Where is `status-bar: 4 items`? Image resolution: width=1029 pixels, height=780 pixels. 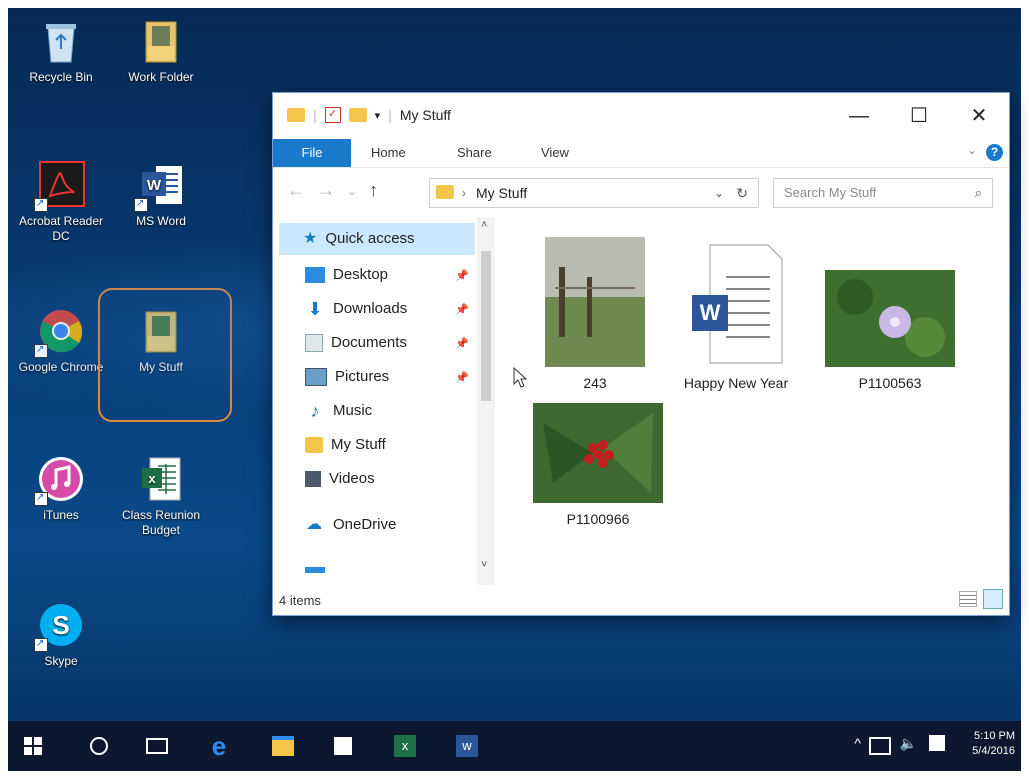 status-bar: 4 items is located at coordinates (641, 600).